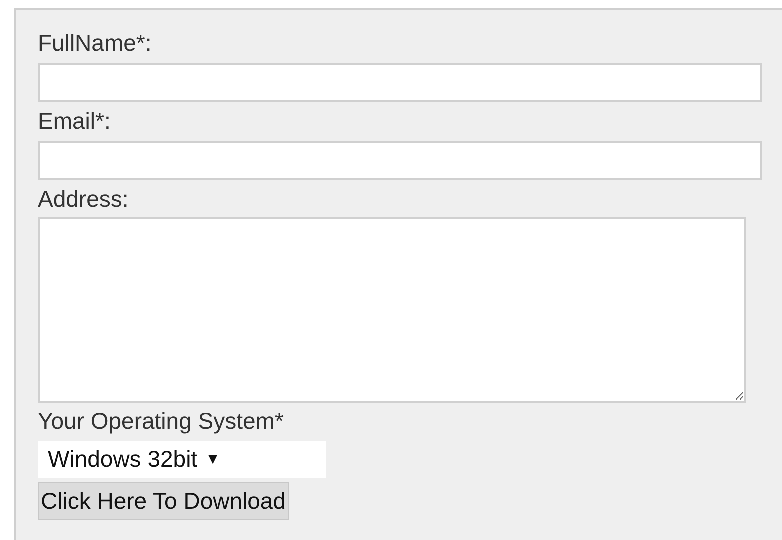 The width and height of the screenshot is (782, 540). What do you see at coordinates (74, 121) in the screenshot?
I see `field-label: Email*:` at bounding box center [74, 121].